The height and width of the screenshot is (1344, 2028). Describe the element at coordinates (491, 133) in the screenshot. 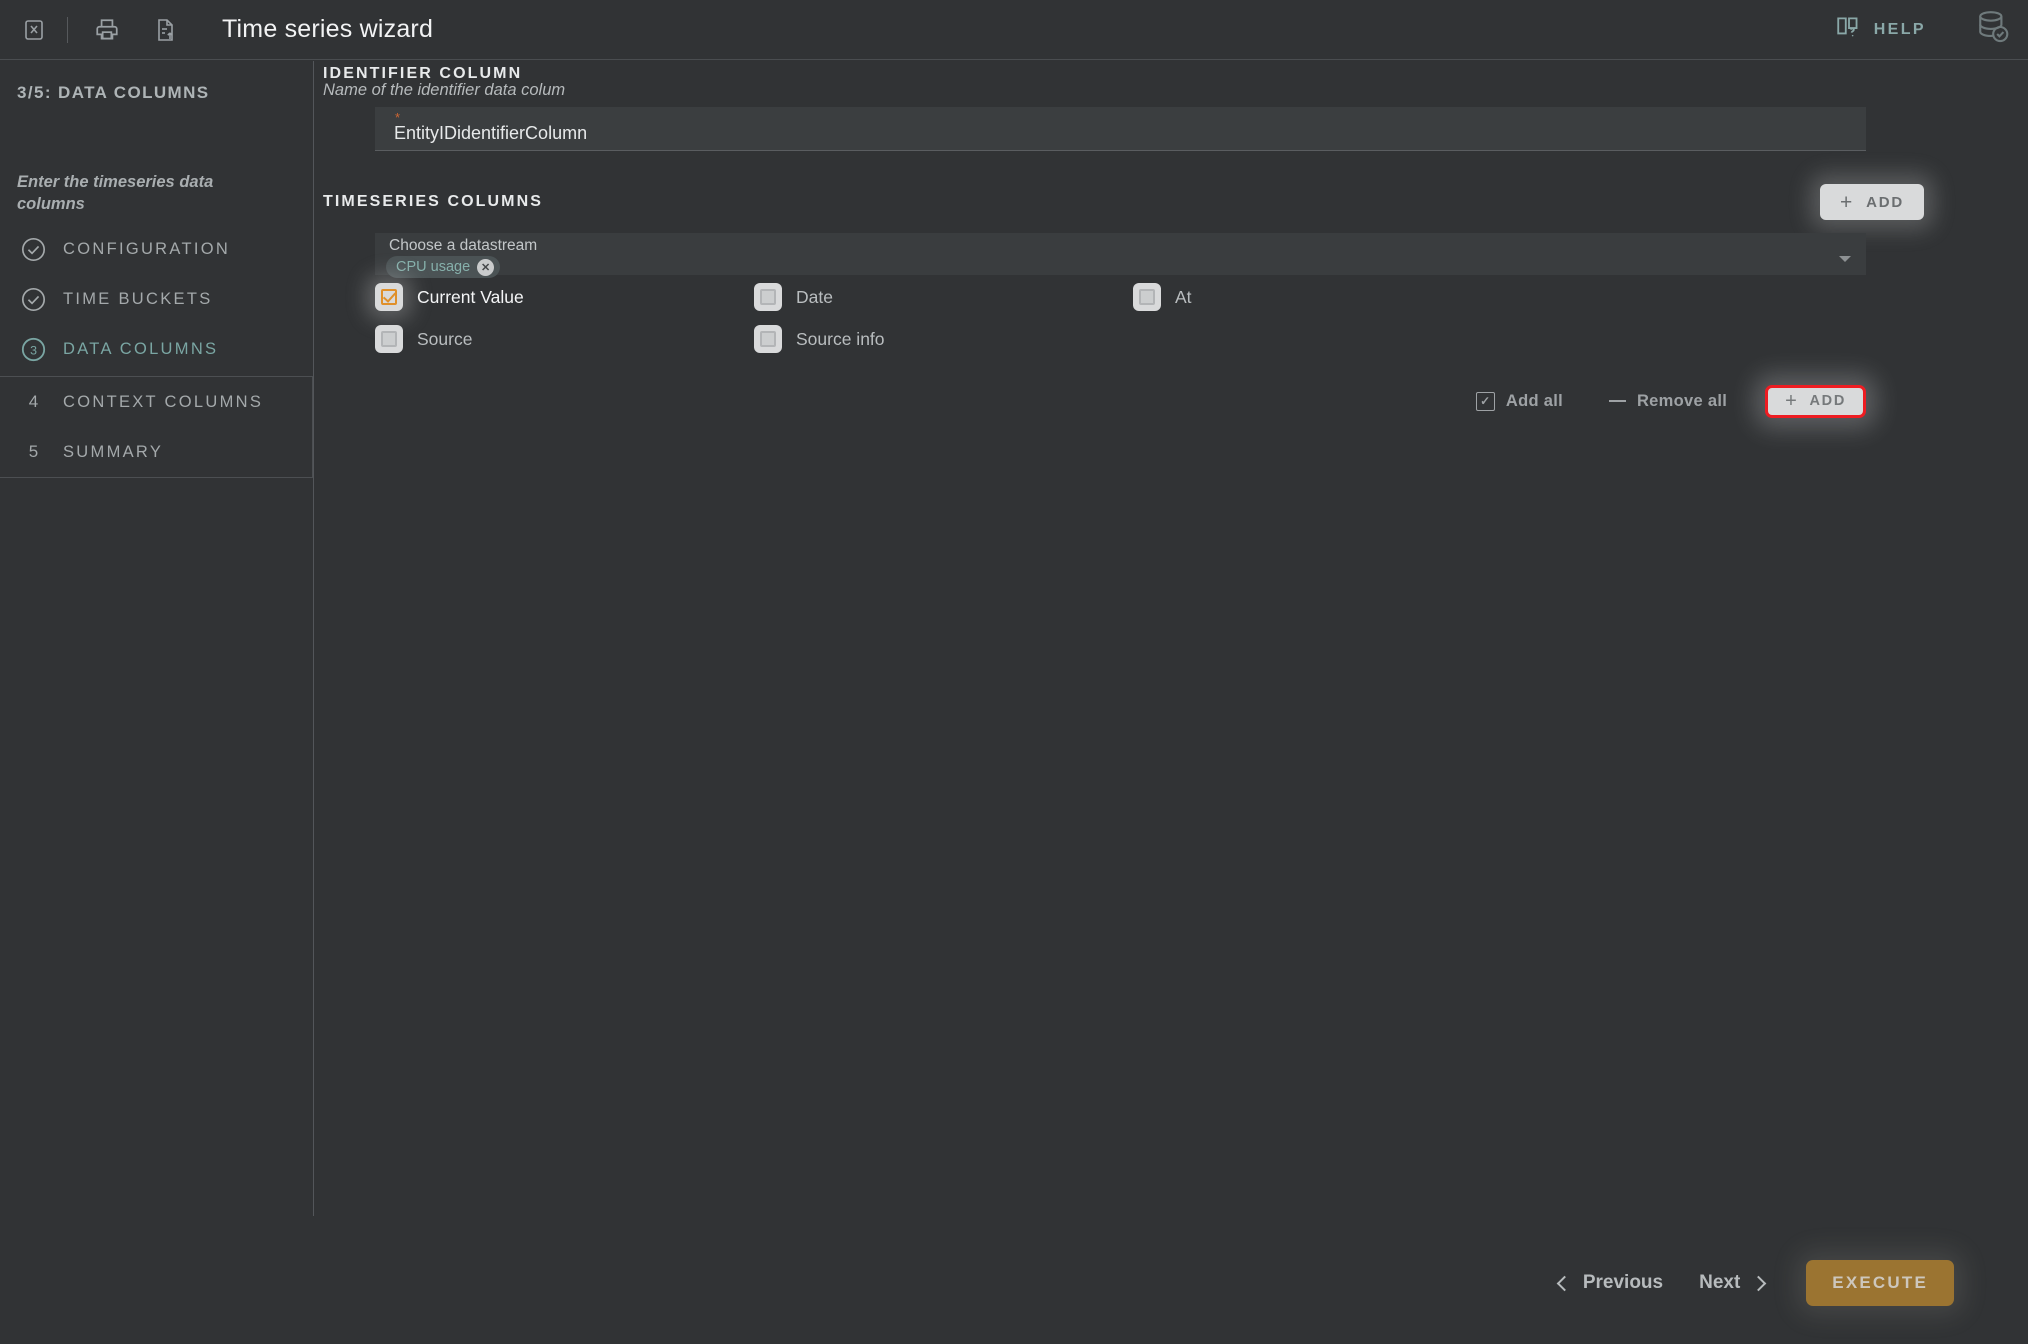

I see `identifier-column-value: EntityIDidentifierColumn` at that location.